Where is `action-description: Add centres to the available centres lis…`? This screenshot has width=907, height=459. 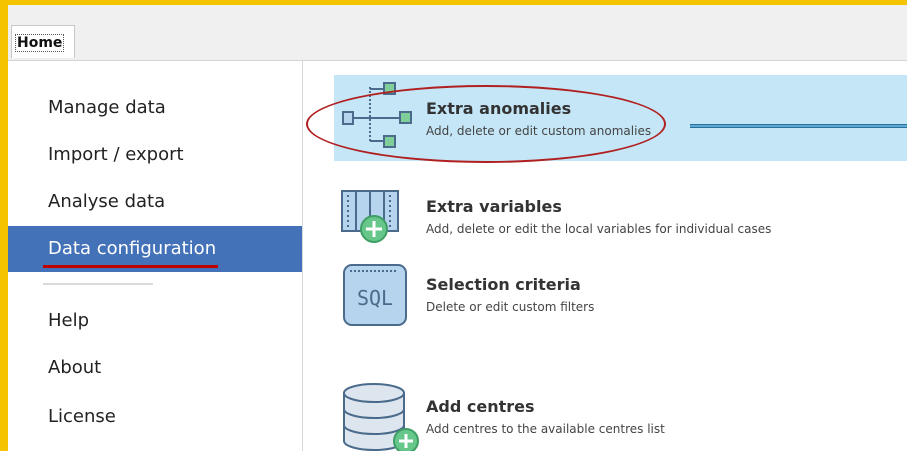
action-description: Add centres to the available centres lis… is located at coordinates (545, 429).